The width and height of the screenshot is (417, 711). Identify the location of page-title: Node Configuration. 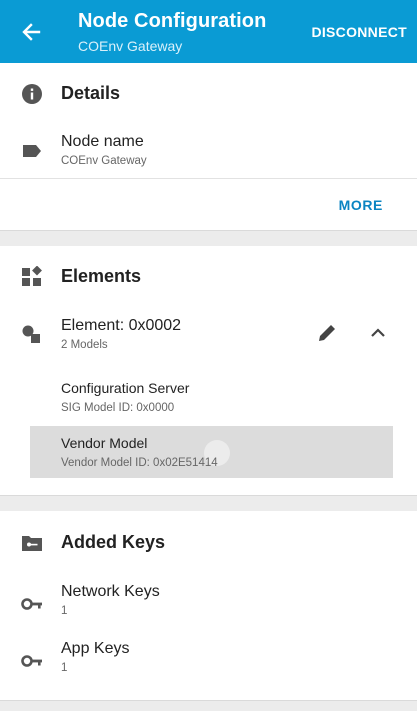
(172, 21).